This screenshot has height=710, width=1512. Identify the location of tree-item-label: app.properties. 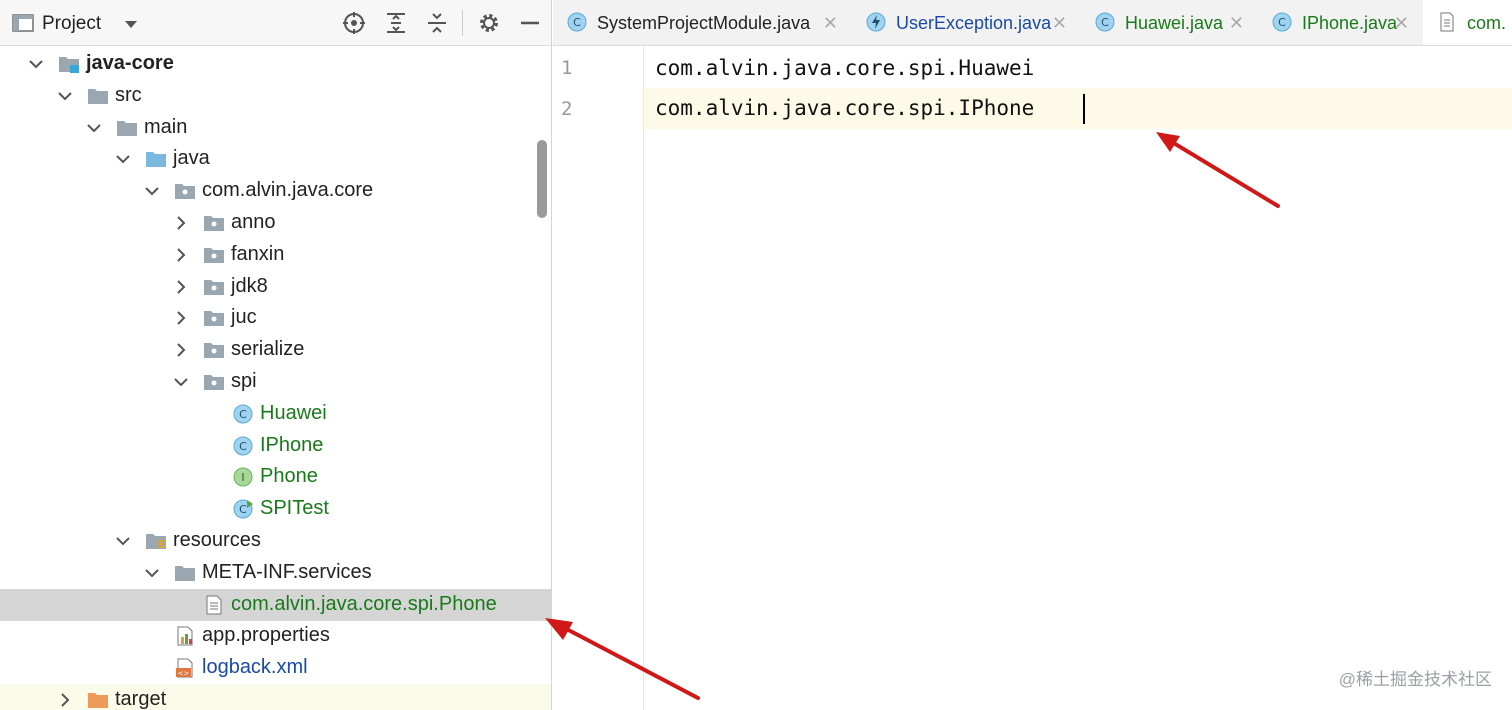
(266, 635).